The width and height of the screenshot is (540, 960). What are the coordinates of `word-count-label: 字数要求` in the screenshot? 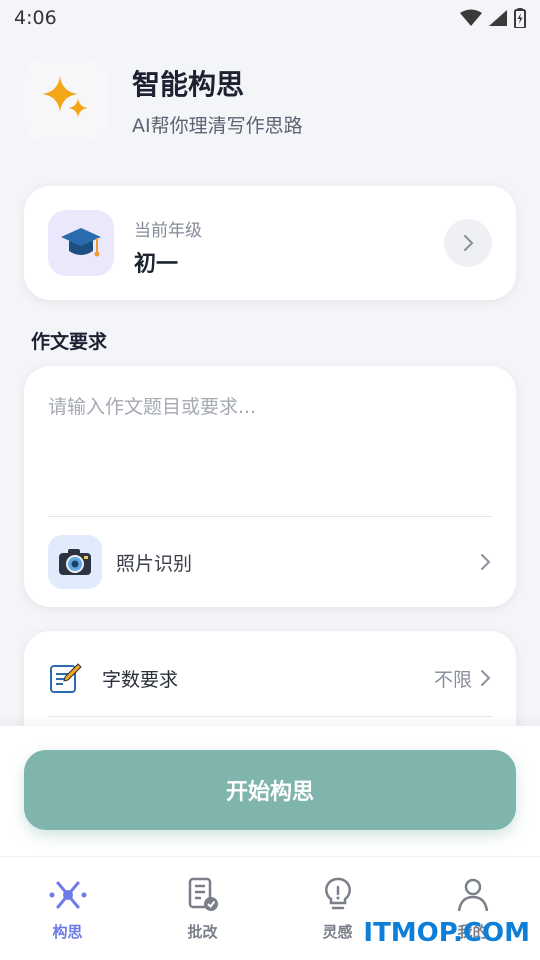 It's located at (140, 679).